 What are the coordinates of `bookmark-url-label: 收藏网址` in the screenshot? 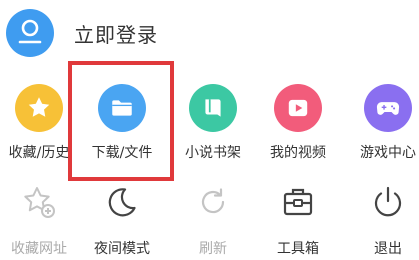 It's located at (39, 249).